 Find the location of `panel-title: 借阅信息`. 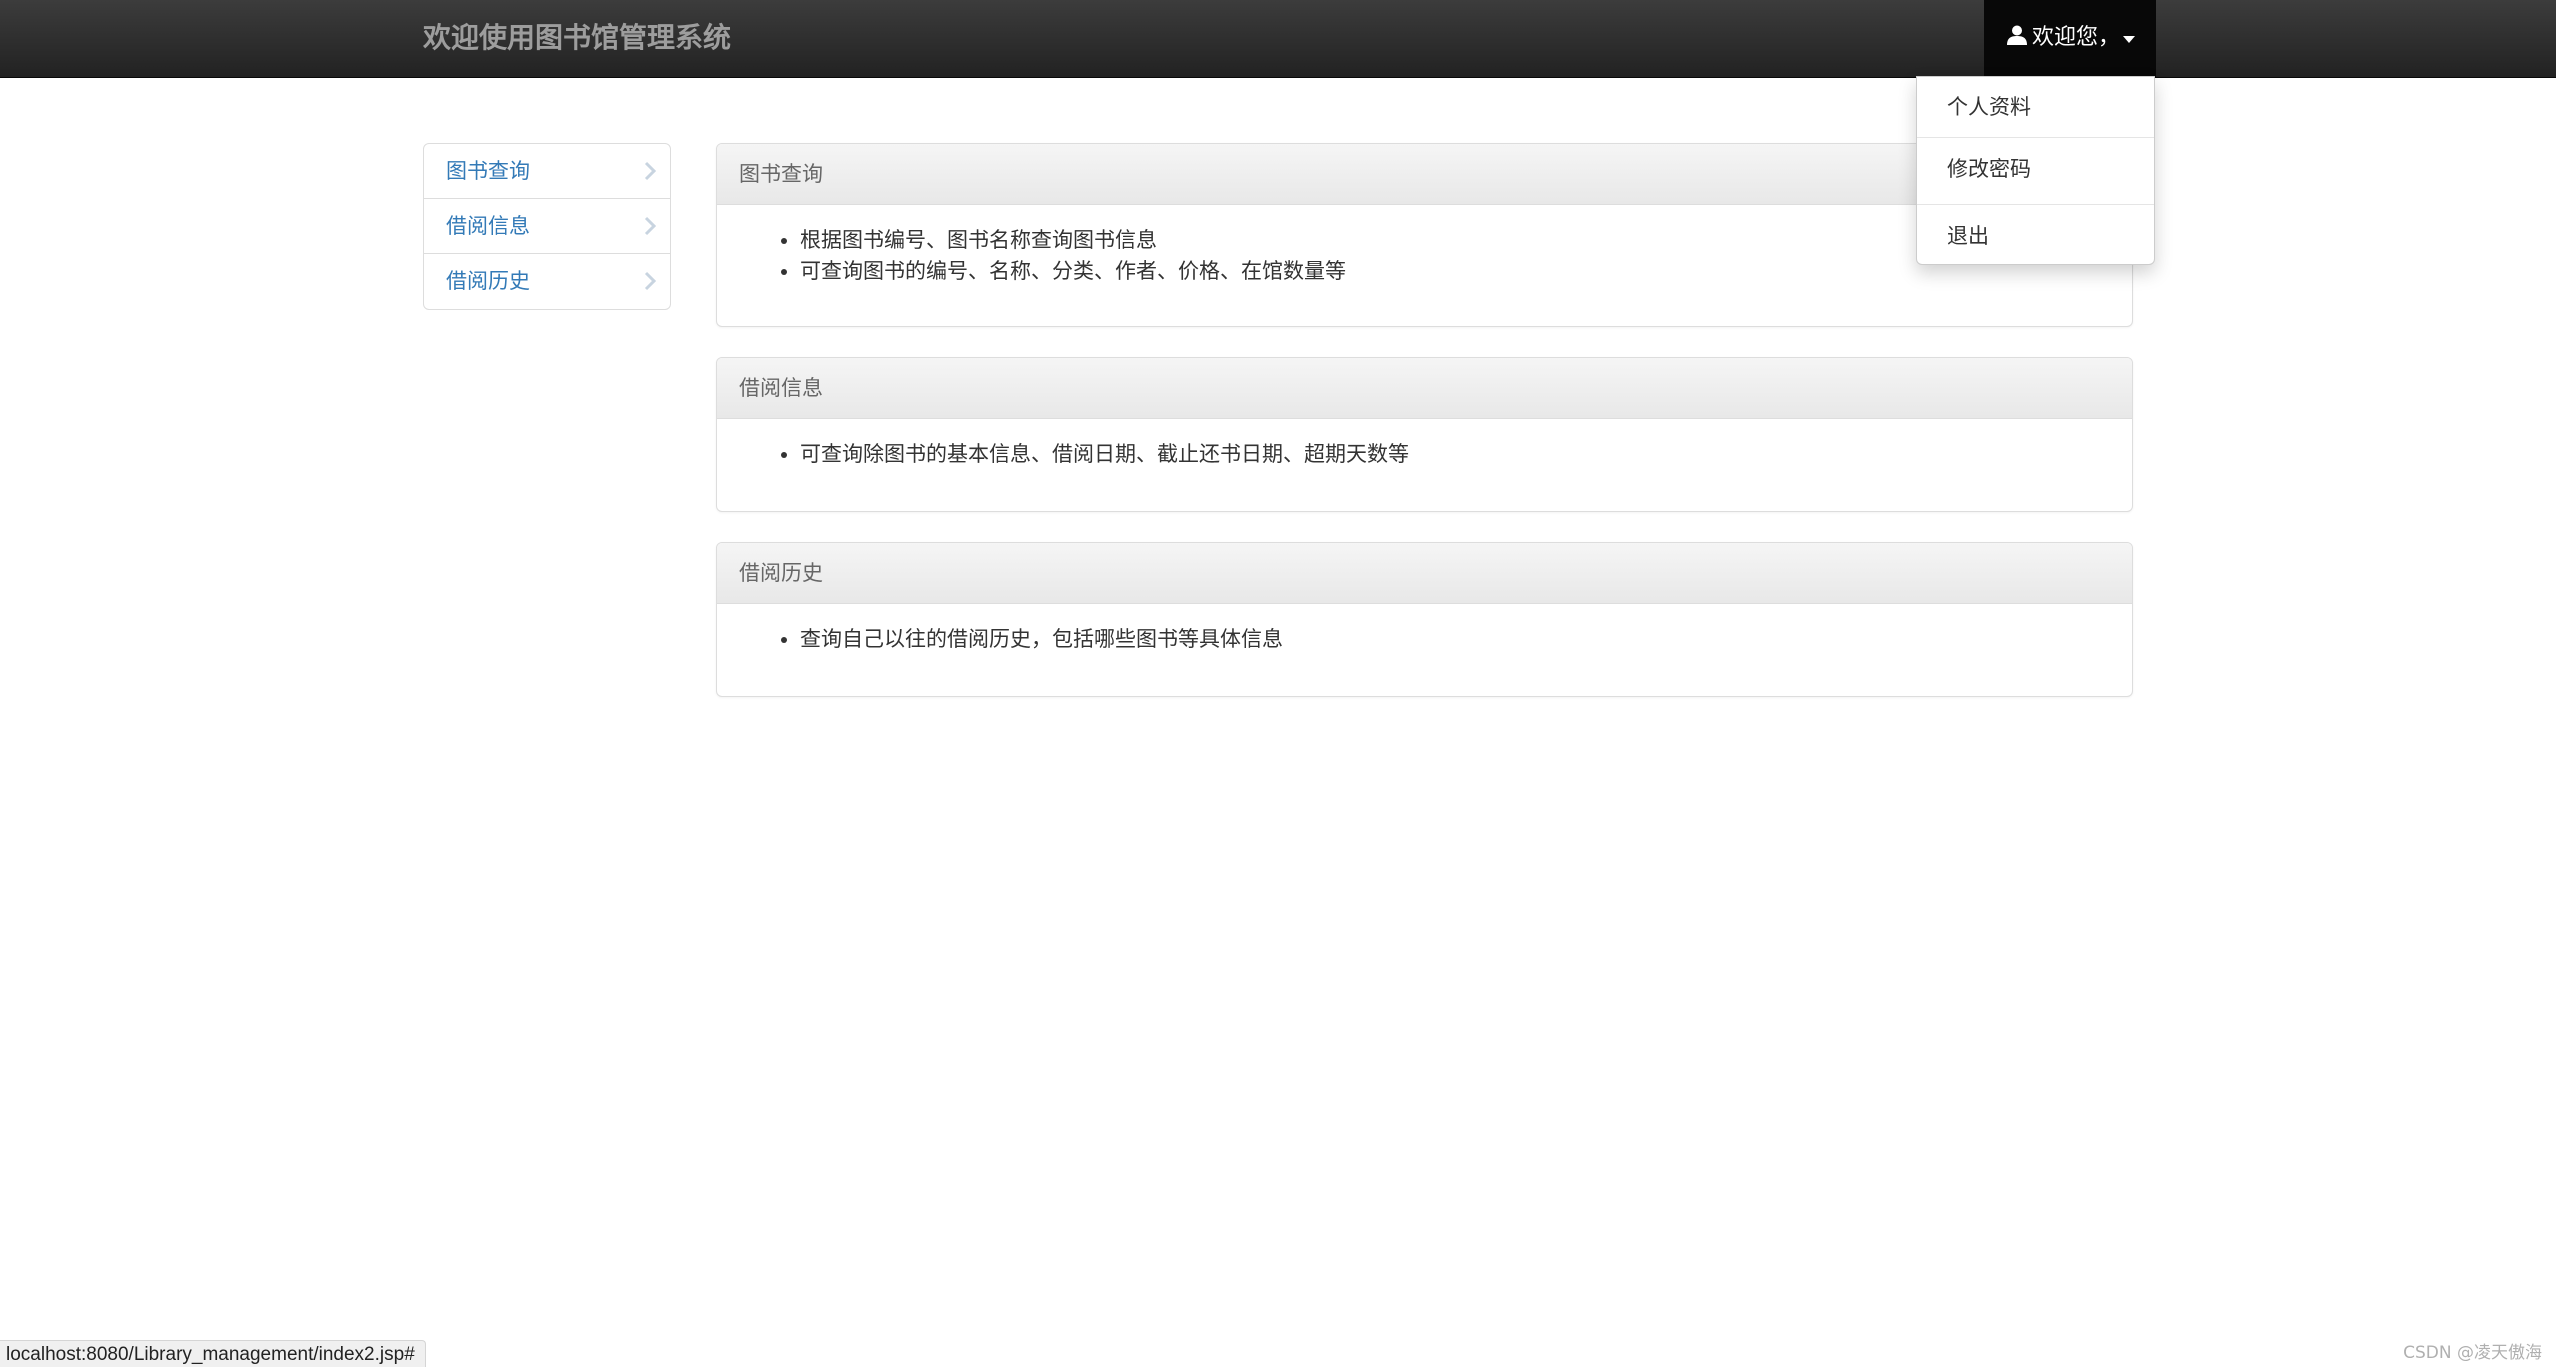

panel-title: 借阅信息 is located at coordinates (1424, 388).